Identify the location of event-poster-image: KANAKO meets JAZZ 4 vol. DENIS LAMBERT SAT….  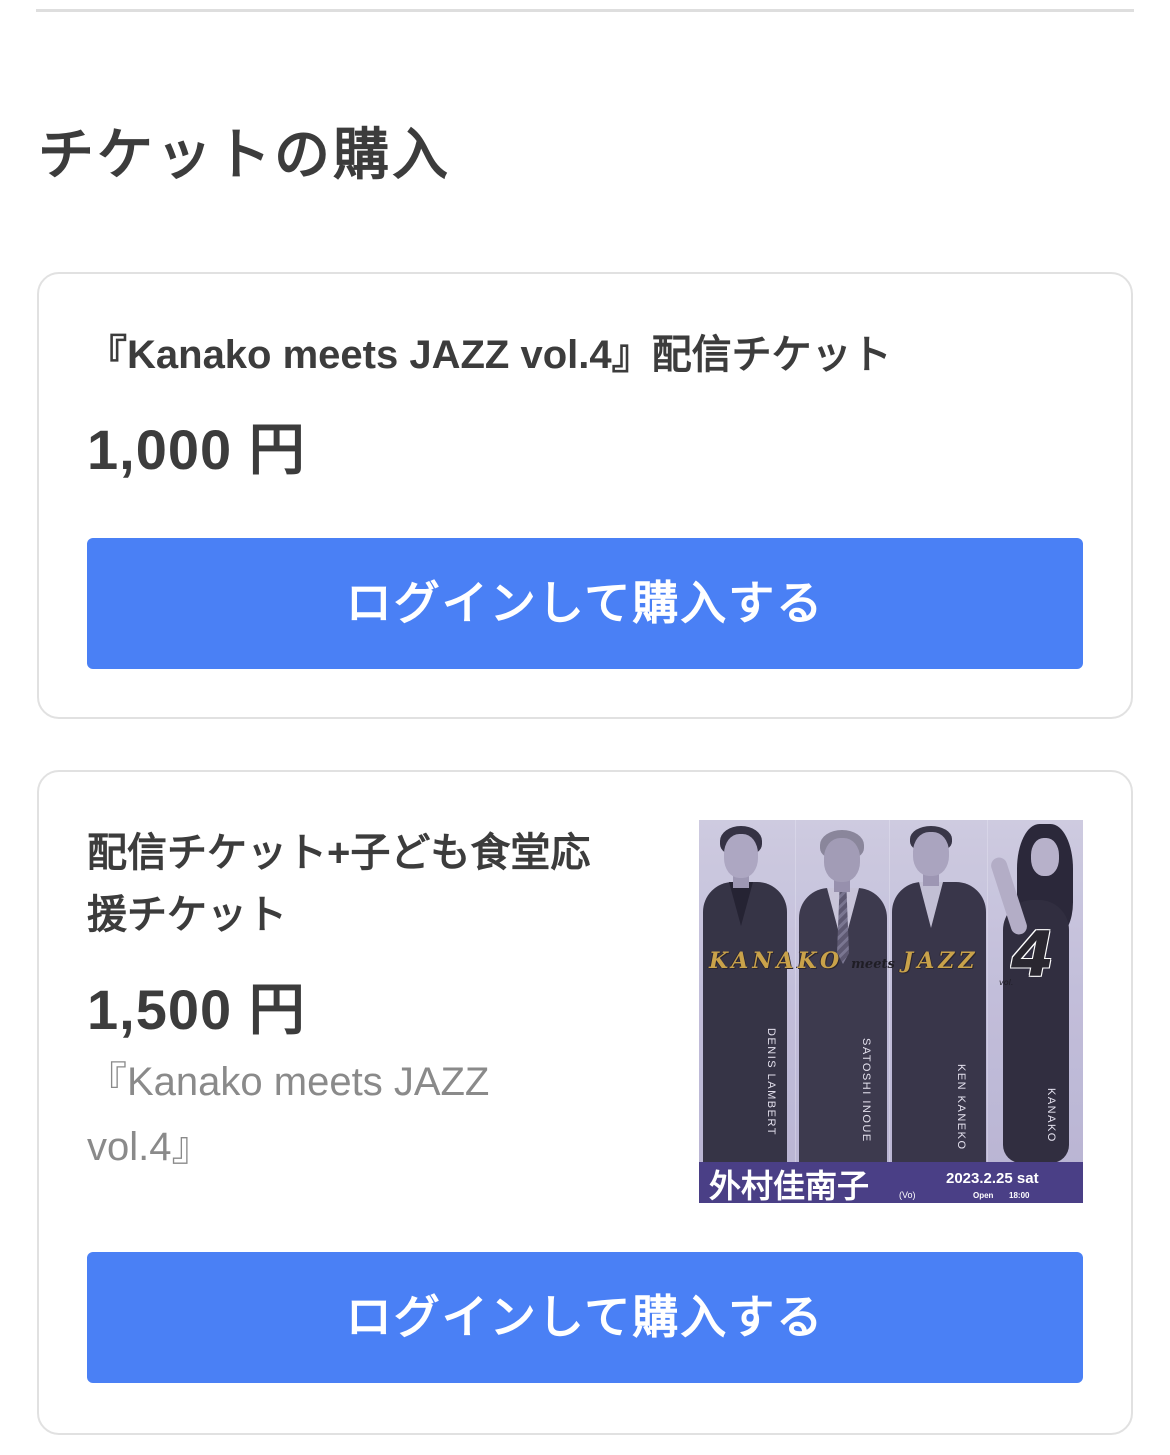
(891, 1011).